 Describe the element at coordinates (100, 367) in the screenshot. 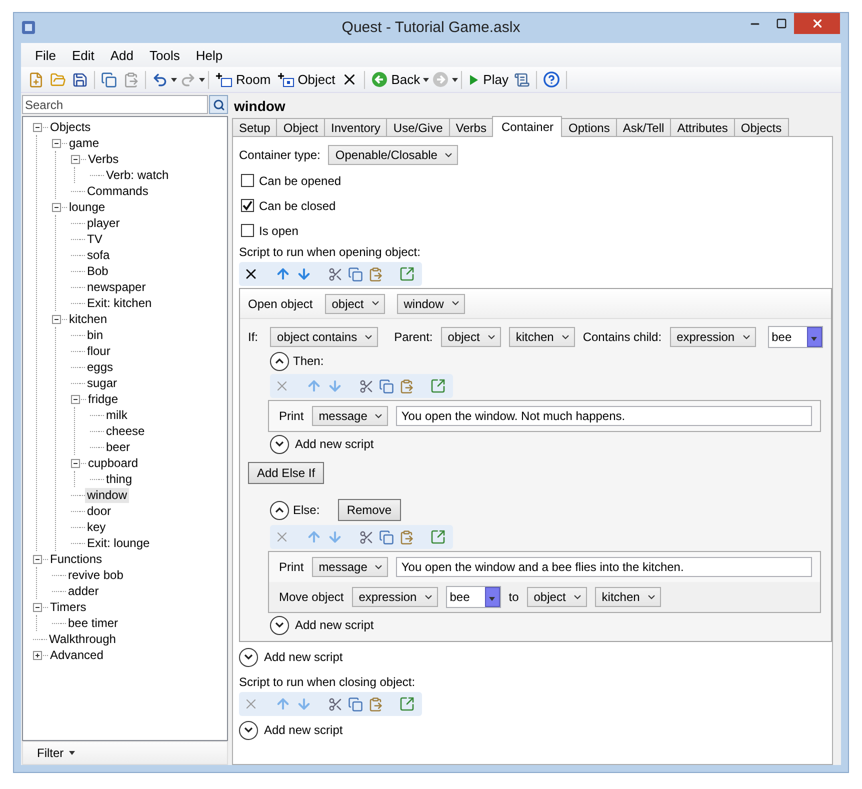

I see `tree-item: eggs` at that location.